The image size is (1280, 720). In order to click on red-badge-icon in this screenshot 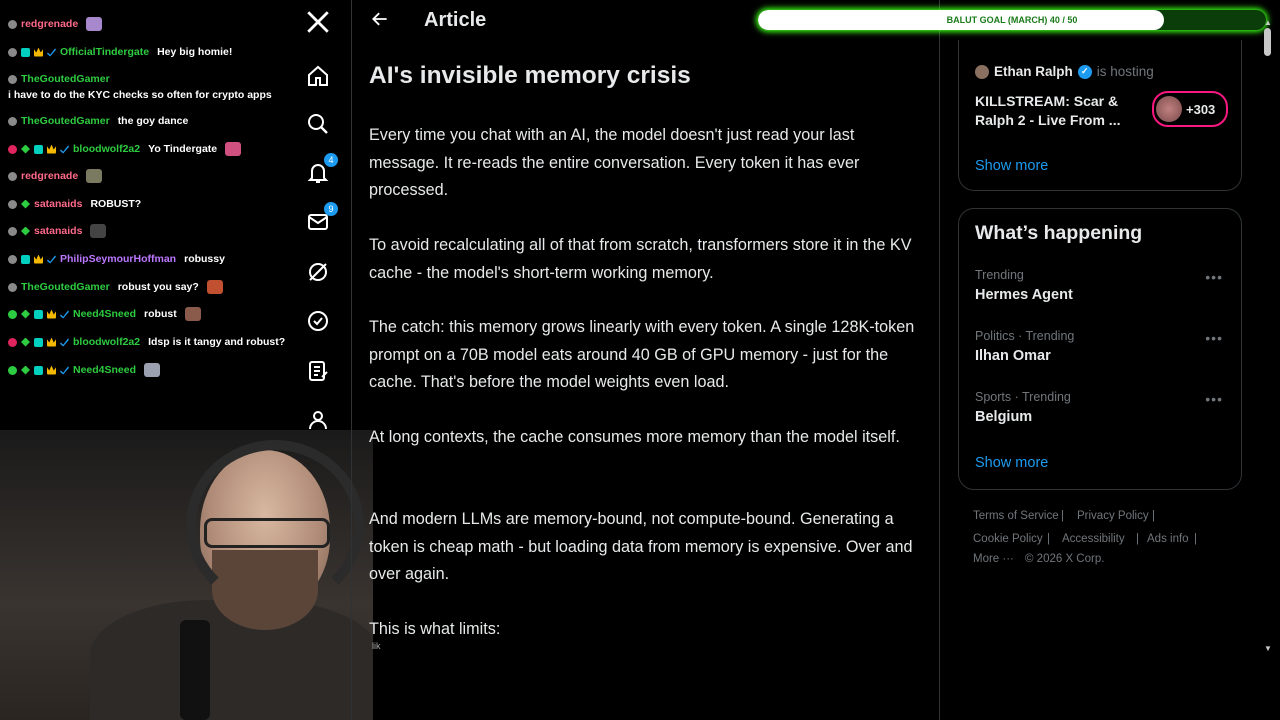, I will do `click(12, 149)`.